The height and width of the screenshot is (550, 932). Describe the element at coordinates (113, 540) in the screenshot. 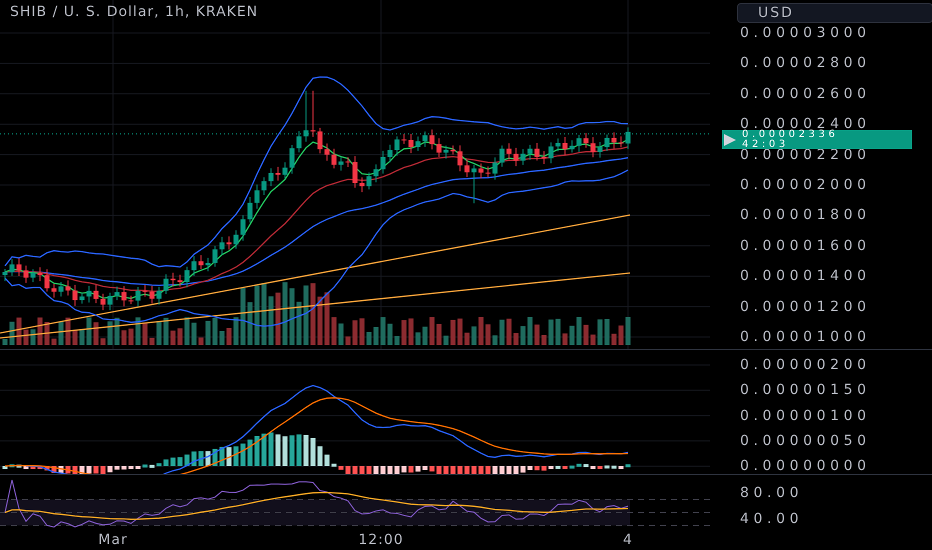

I see `time-axis-label: Mar` at that location.